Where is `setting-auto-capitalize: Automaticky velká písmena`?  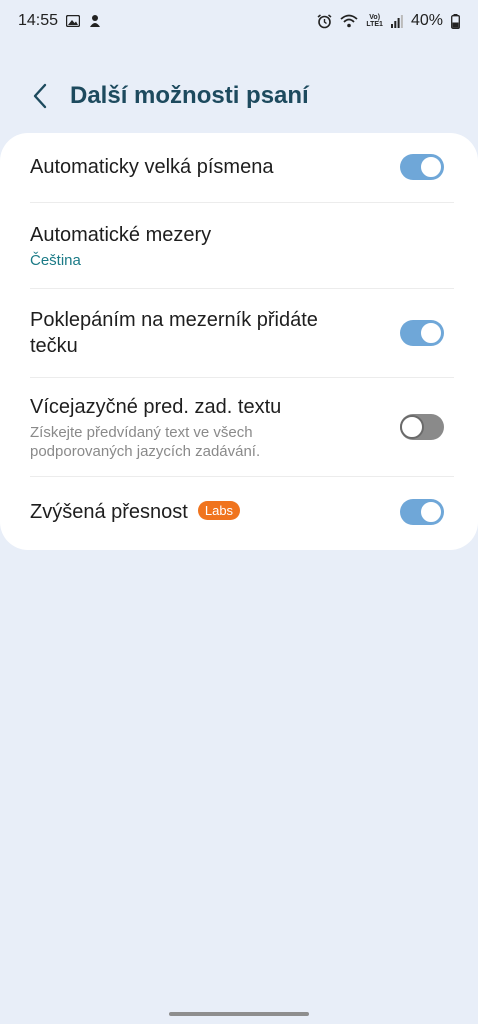 setting-auto-capitalize: Automaticky velká písmena is located at coordinates (239, 167).